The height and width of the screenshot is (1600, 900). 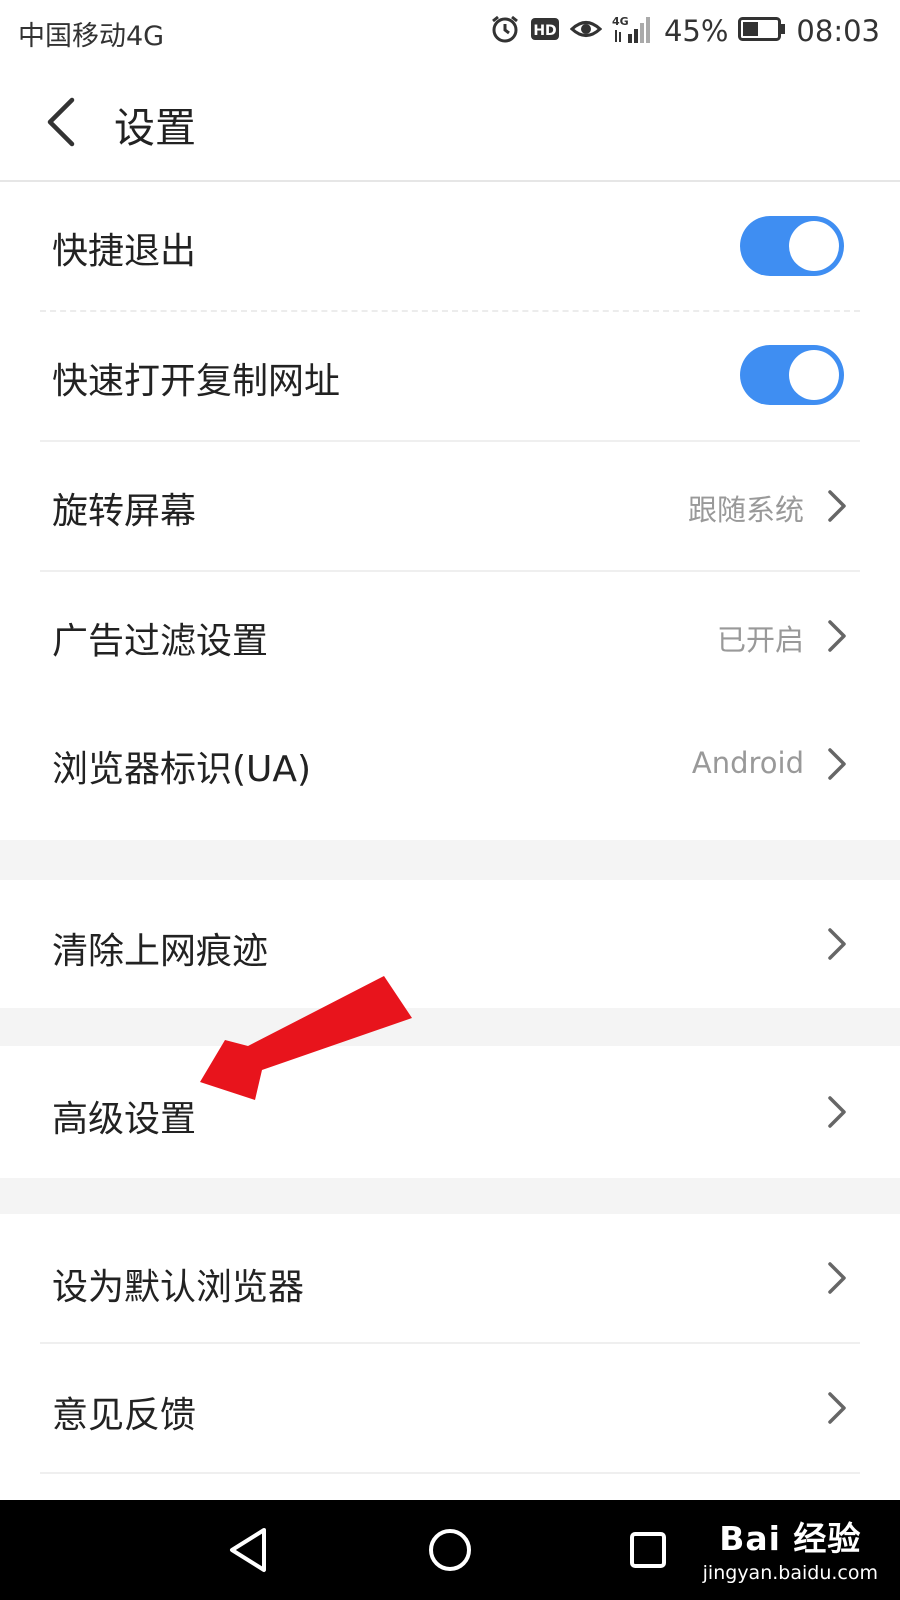 I want to click on hd-icon: HD, so click(x=545, y=31).